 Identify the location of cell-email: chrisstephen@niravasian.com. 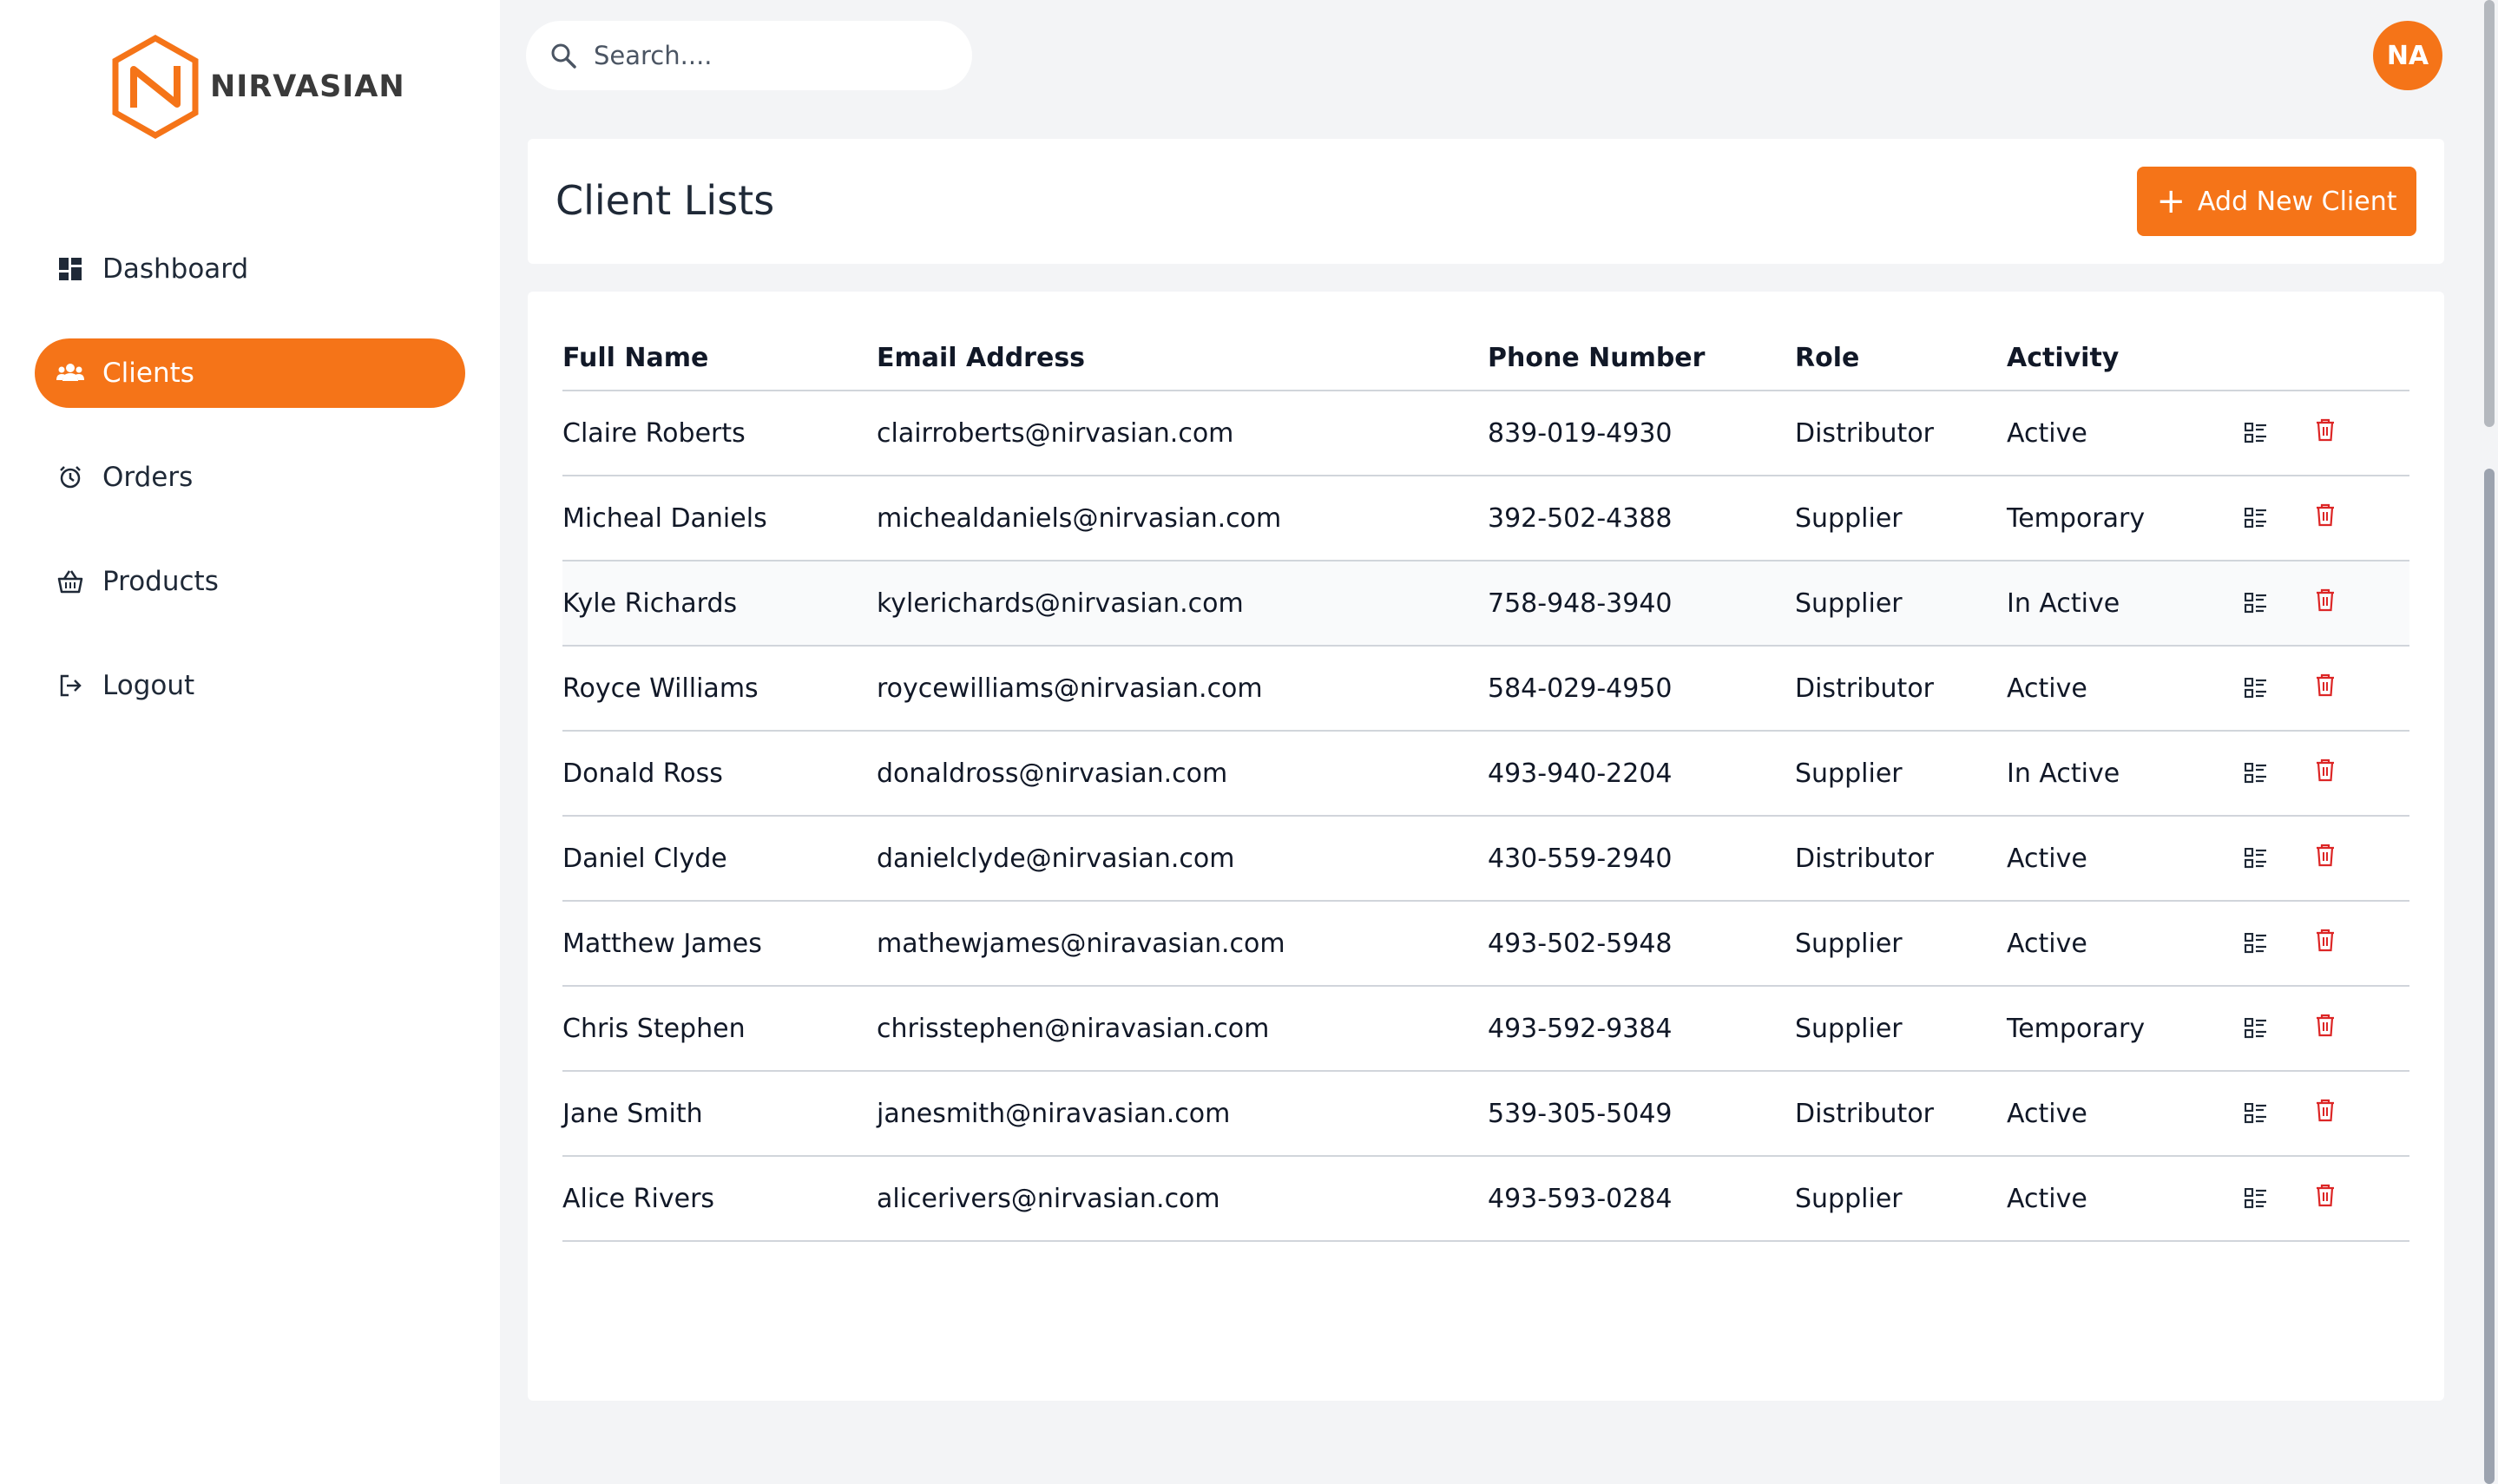
(1182, 1029).